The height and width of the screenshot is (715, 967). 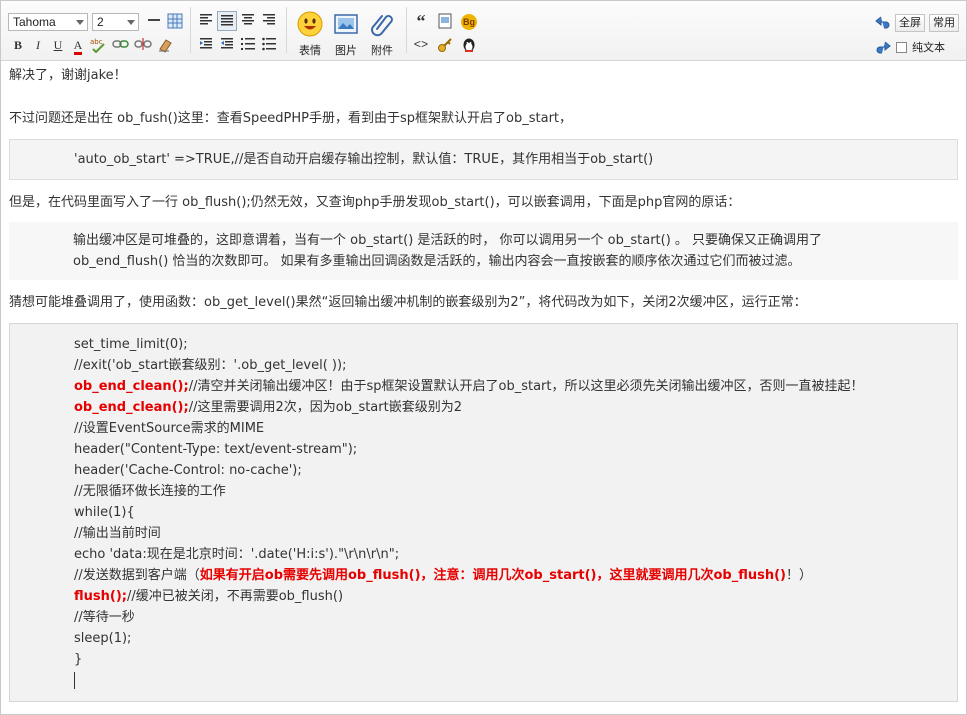 I want to click on code-line: //exit('ob_start嵌套级别：'.ob_get_level( ));, so click(x=210, y=365).